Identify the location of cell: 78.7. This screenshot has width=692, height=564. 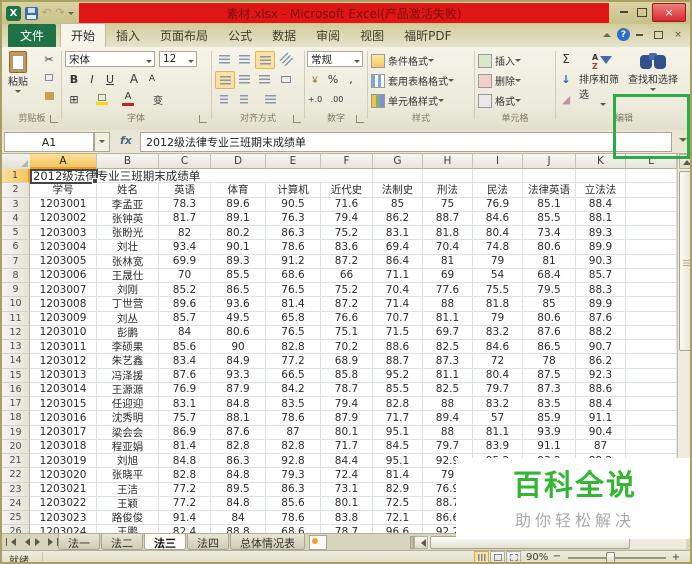
(347, 389).